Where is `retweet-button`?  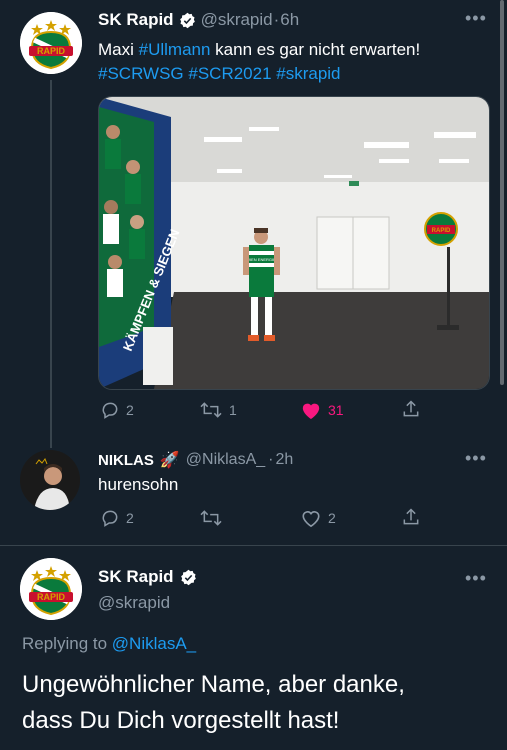
retweet-button is located at coordinates (211, 518).